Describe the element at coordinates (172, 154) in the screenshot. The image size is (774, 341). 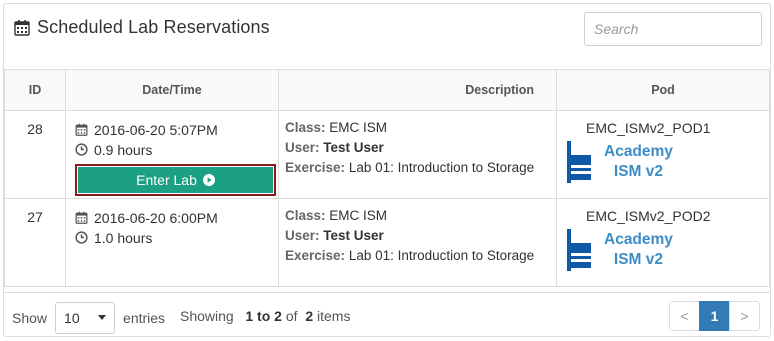
I see `reservation-datetime-cell: 2016-06-20 5:07PM 0.9 hours Enter Lab` at that location.